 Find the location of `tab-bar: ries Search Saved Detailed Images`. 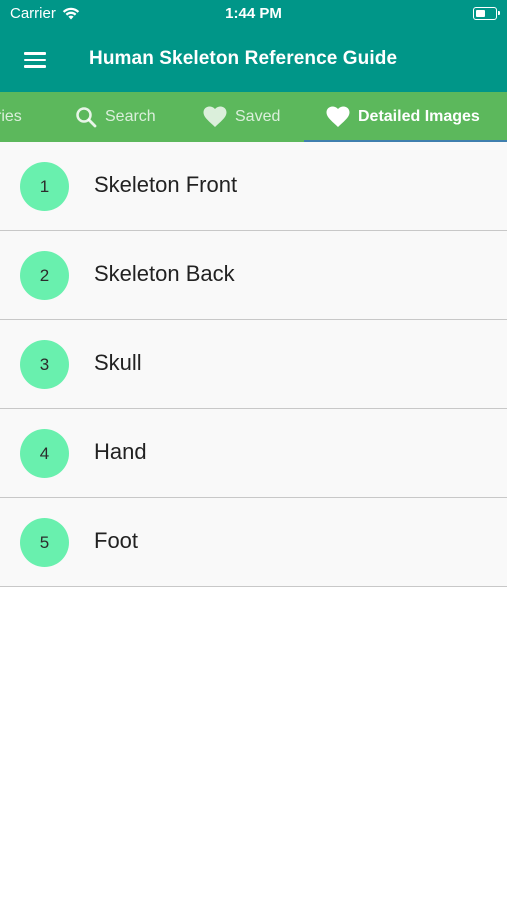

tab-bar: ries Search Saved Detailed Images is located at coordinates (253, 117).